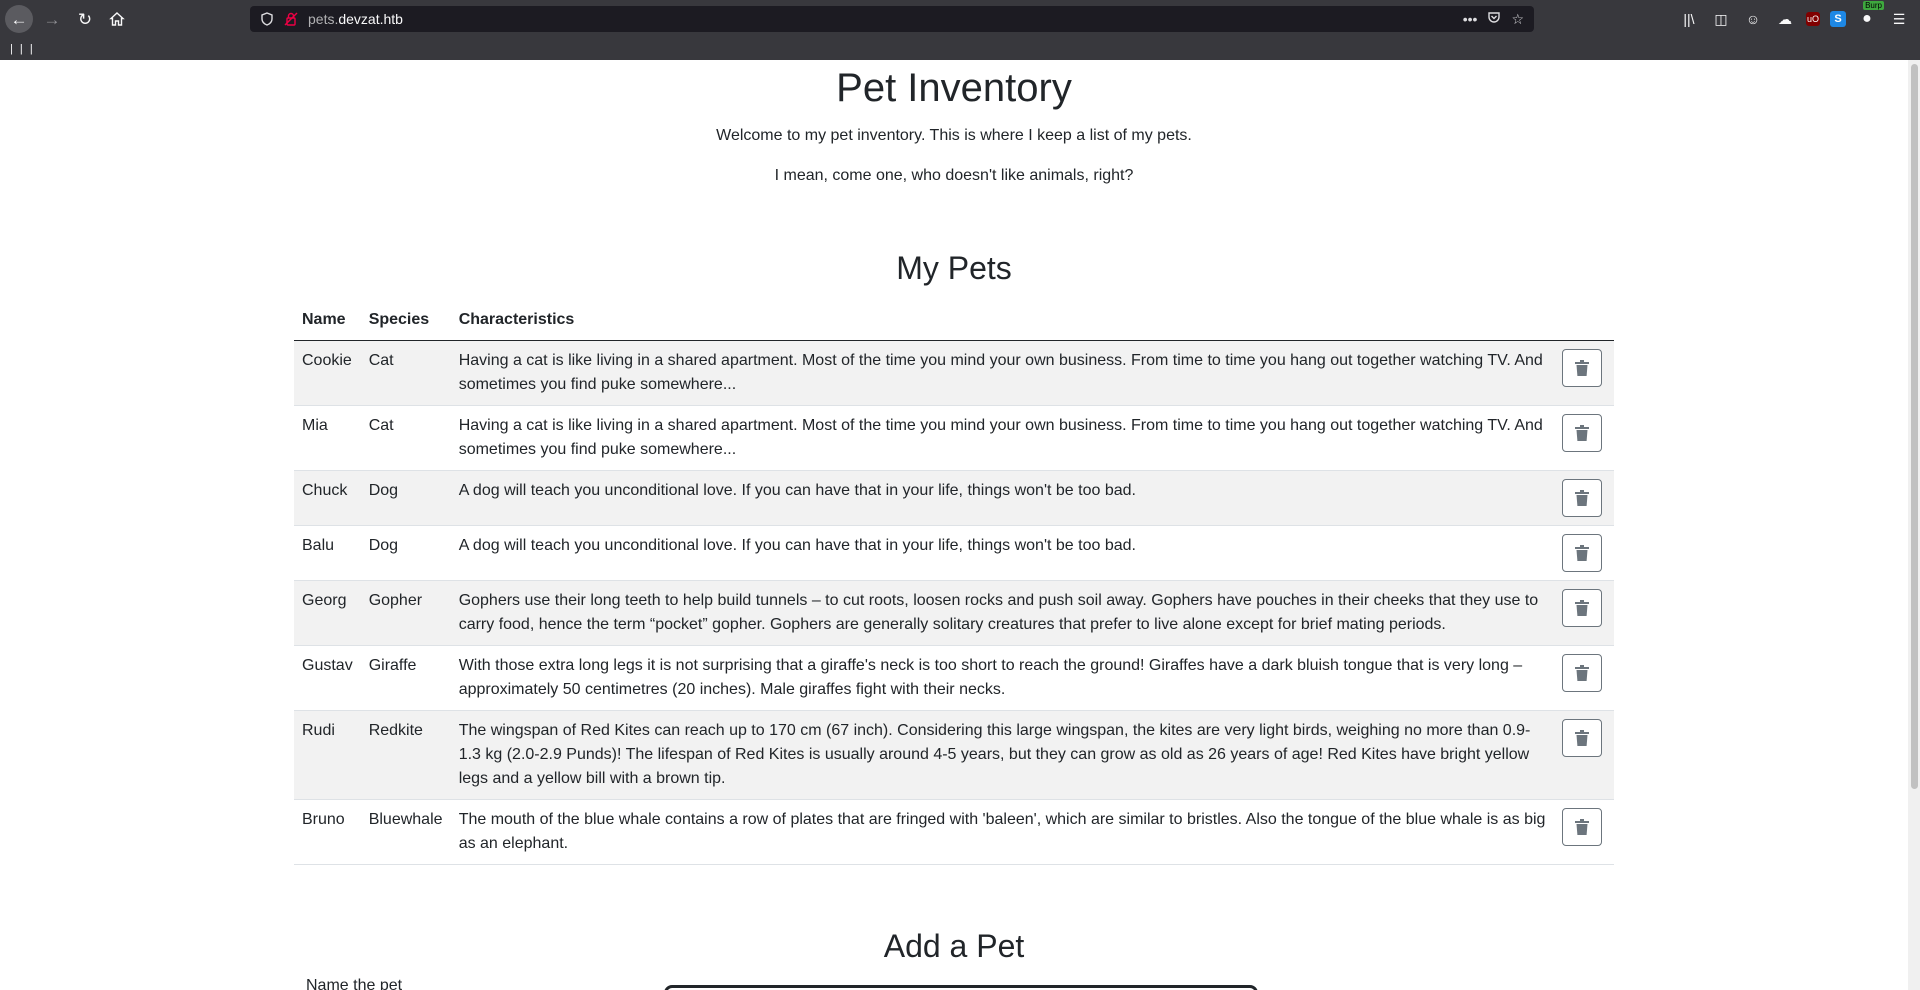  What do you see at coordinates (267, 19) in the screenshot?
I see `tracking-shield-icon` at bounding box center [267, 19].